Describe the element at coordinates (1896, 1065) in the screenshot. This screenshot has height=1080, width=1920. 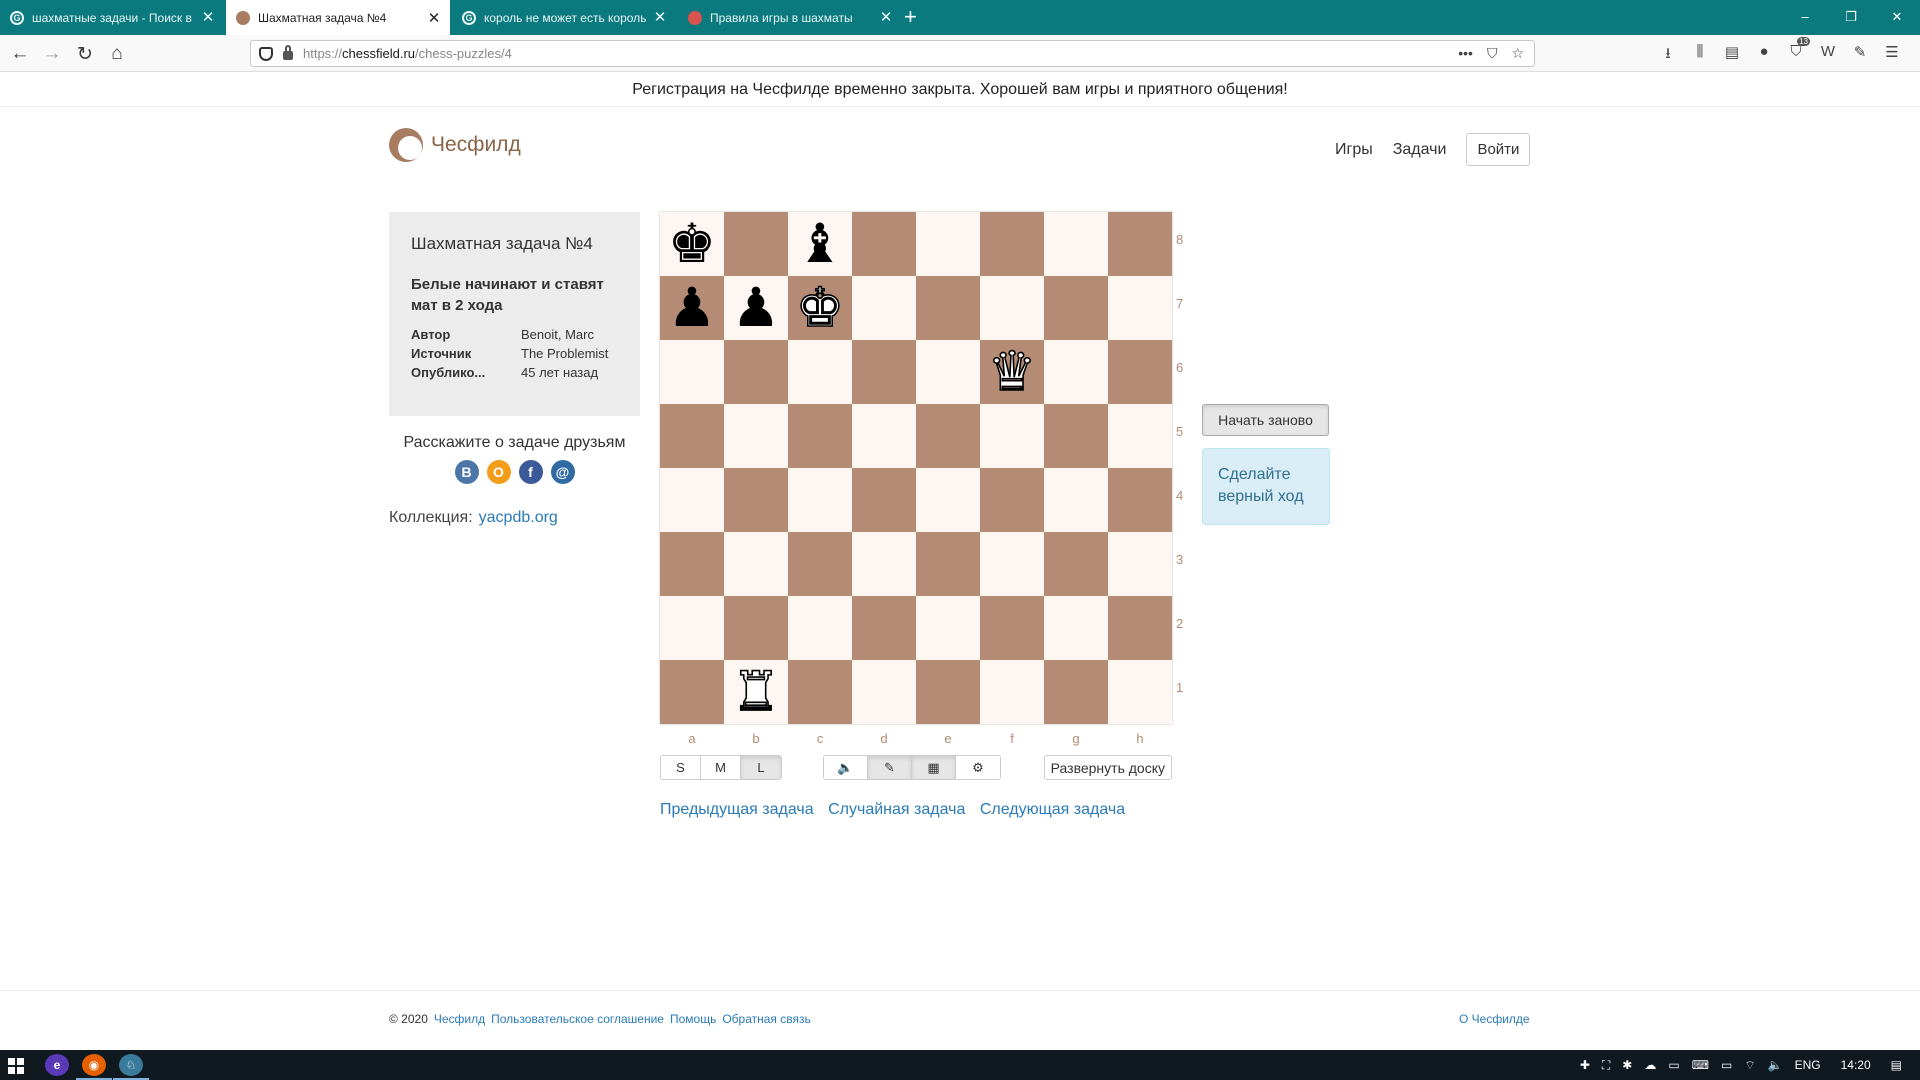
I see `notifications-icon: ▤` at that location.